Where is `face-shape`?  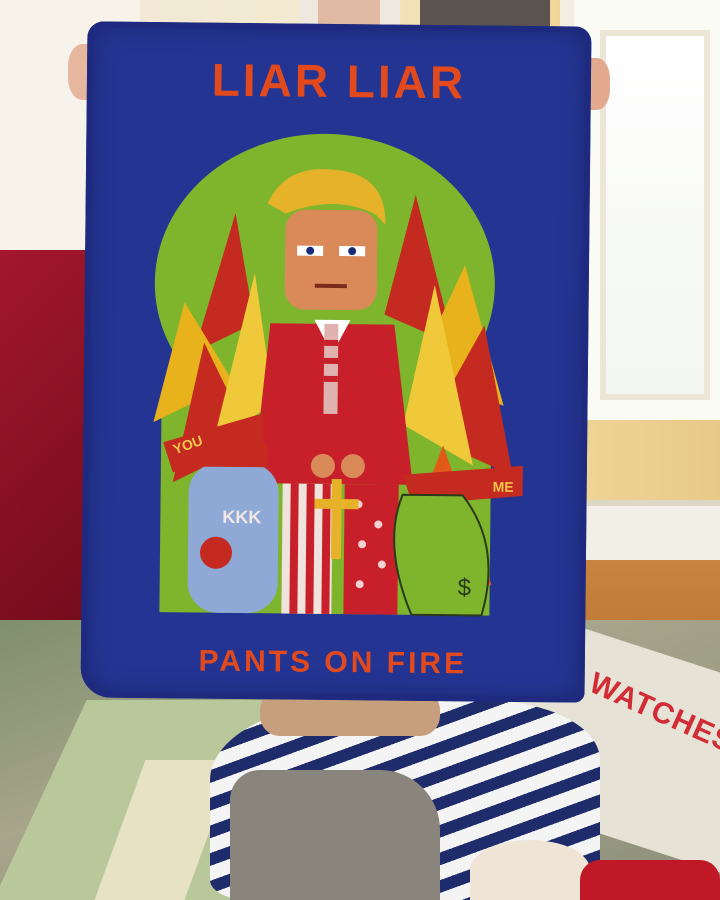 face-shape is located at coordinates (331, 260).